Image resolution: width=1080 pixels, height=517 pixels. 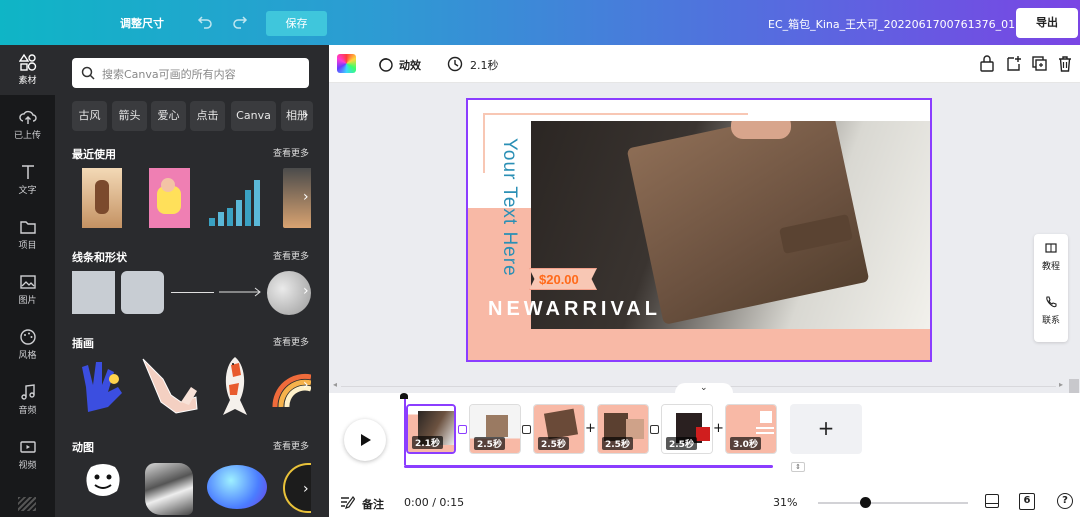 I want to click on headline-text: NEWARRIVAL, so click(x=574, y=309).